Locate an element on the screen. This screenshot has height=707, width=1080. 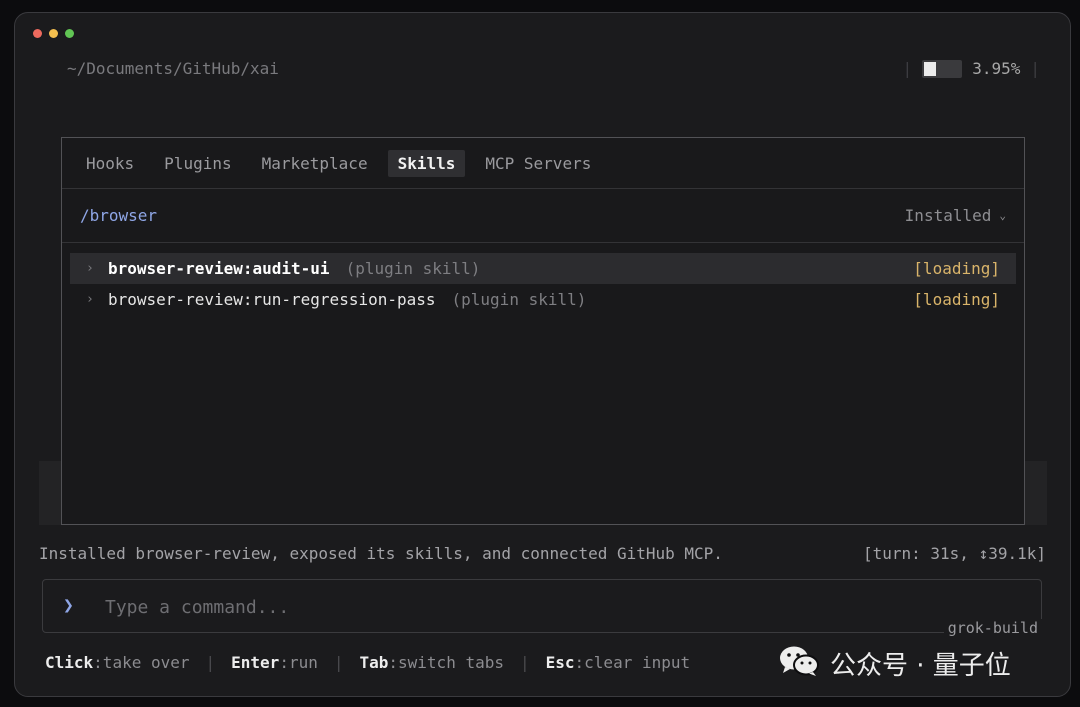
traffic-lights is located at coordinates (53, 33).